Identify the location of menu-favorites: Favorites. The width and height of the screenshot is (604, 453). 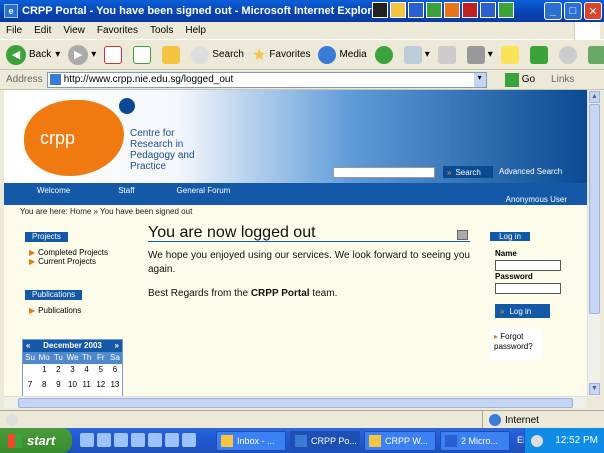
(117, 30).